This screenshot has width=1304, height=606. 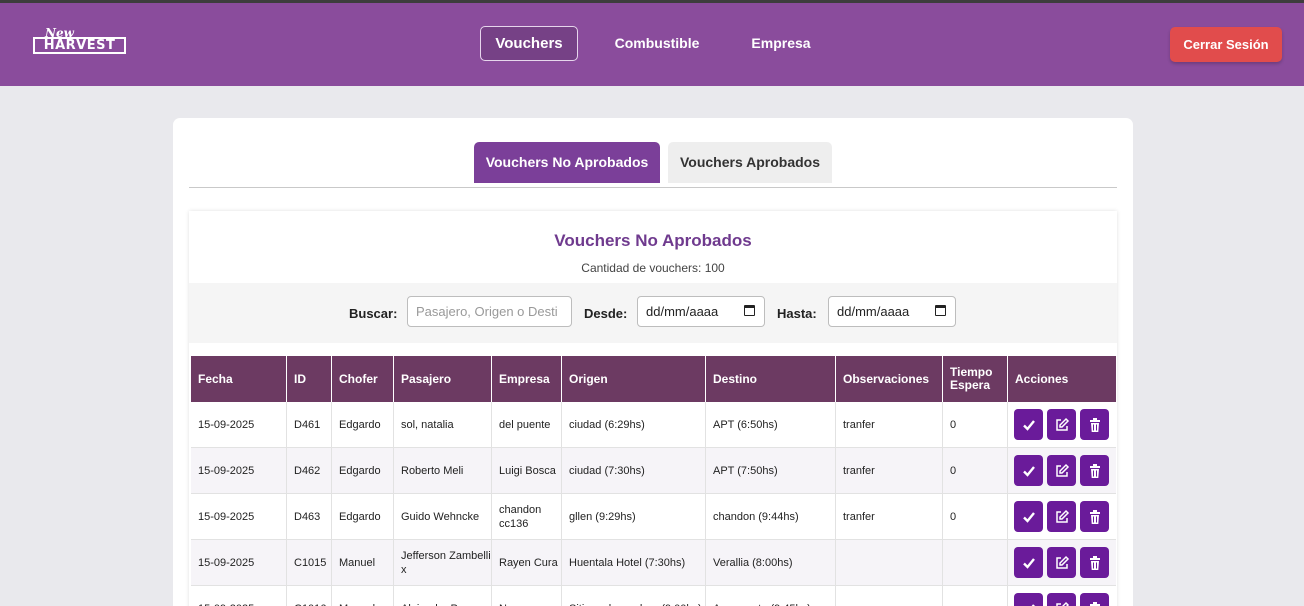 I want to click on header-tiempo-espera: Tiempo Espera, so click(x=975, y=379).